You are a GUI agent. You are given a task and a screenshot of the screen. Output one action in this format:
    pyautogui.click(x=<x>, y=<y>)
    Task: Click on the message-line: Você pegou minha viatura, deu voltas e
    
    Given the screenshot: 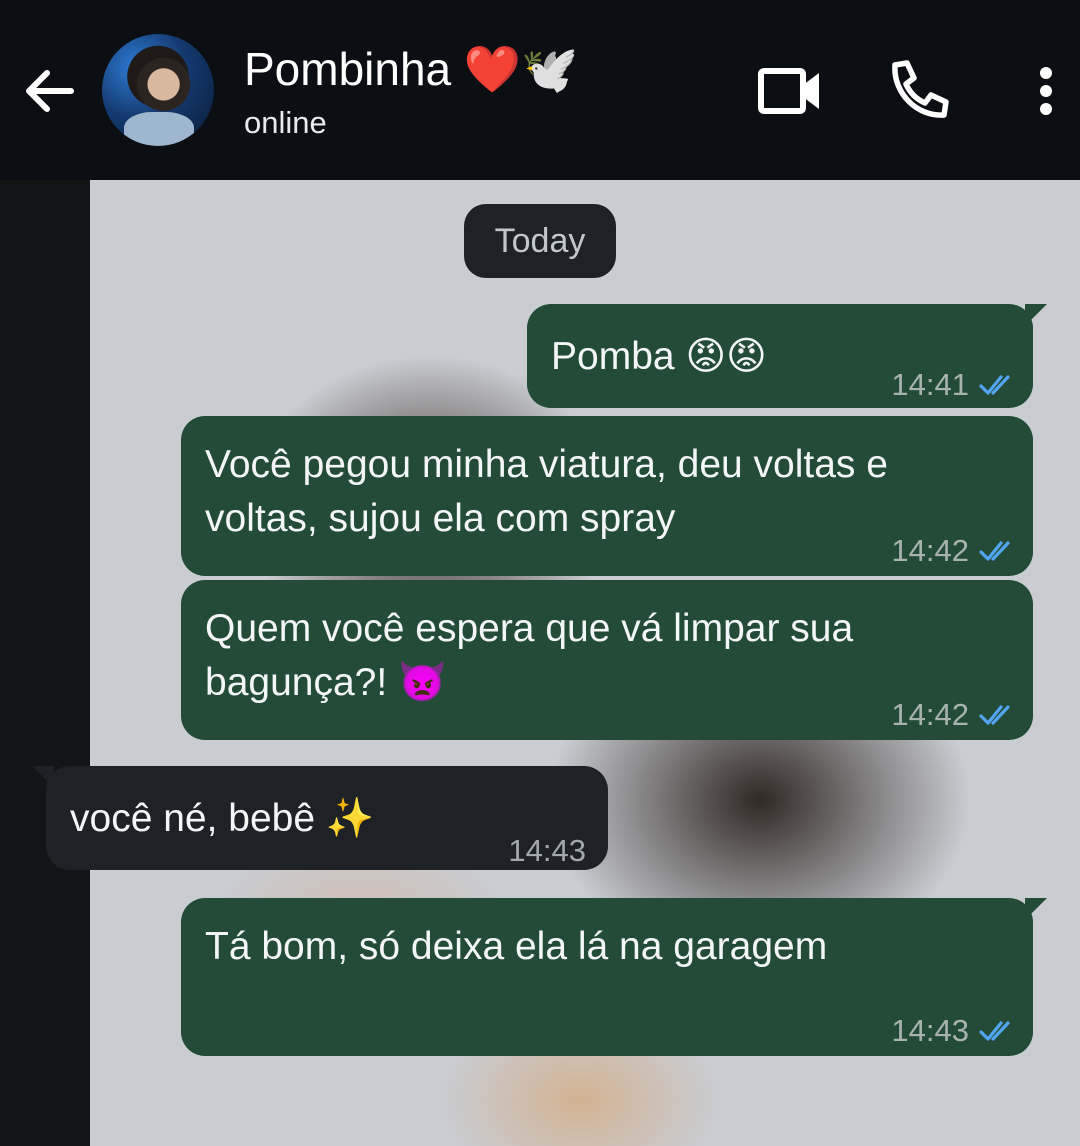 What is the action you would take?
    pyautogui.click(x=546, y=464)
    